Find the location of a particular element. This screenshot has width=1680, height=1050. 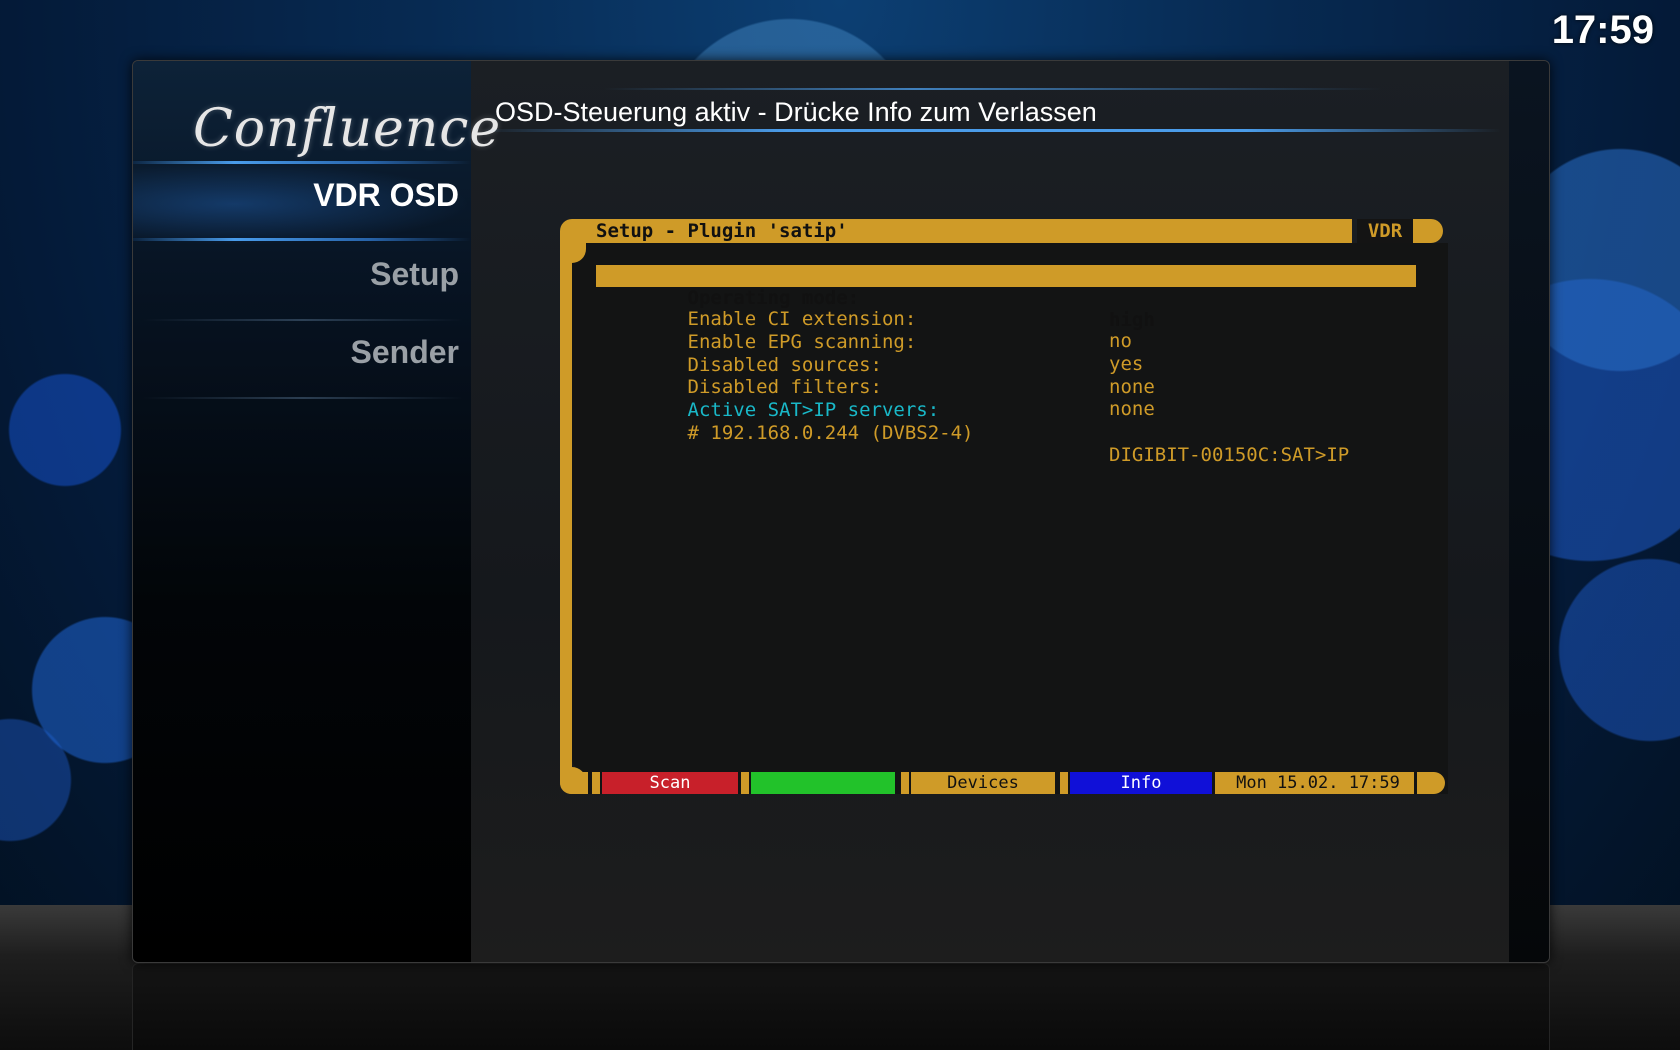

yellow-key-devices: Devices is located at coordinates (983, 783).